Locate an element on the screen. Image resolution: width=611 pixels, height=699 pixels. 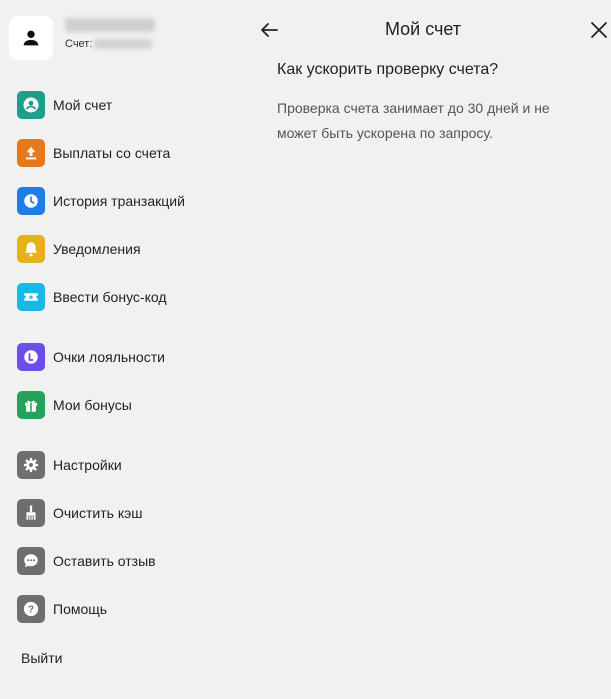
sidebar-item-loyalty: Очки лояльности is located at coordinates (91, 357).